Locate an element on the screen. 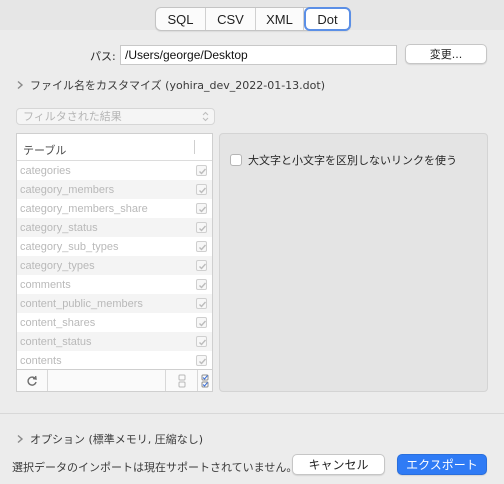  section-divider is located at coordinates (252, 413).